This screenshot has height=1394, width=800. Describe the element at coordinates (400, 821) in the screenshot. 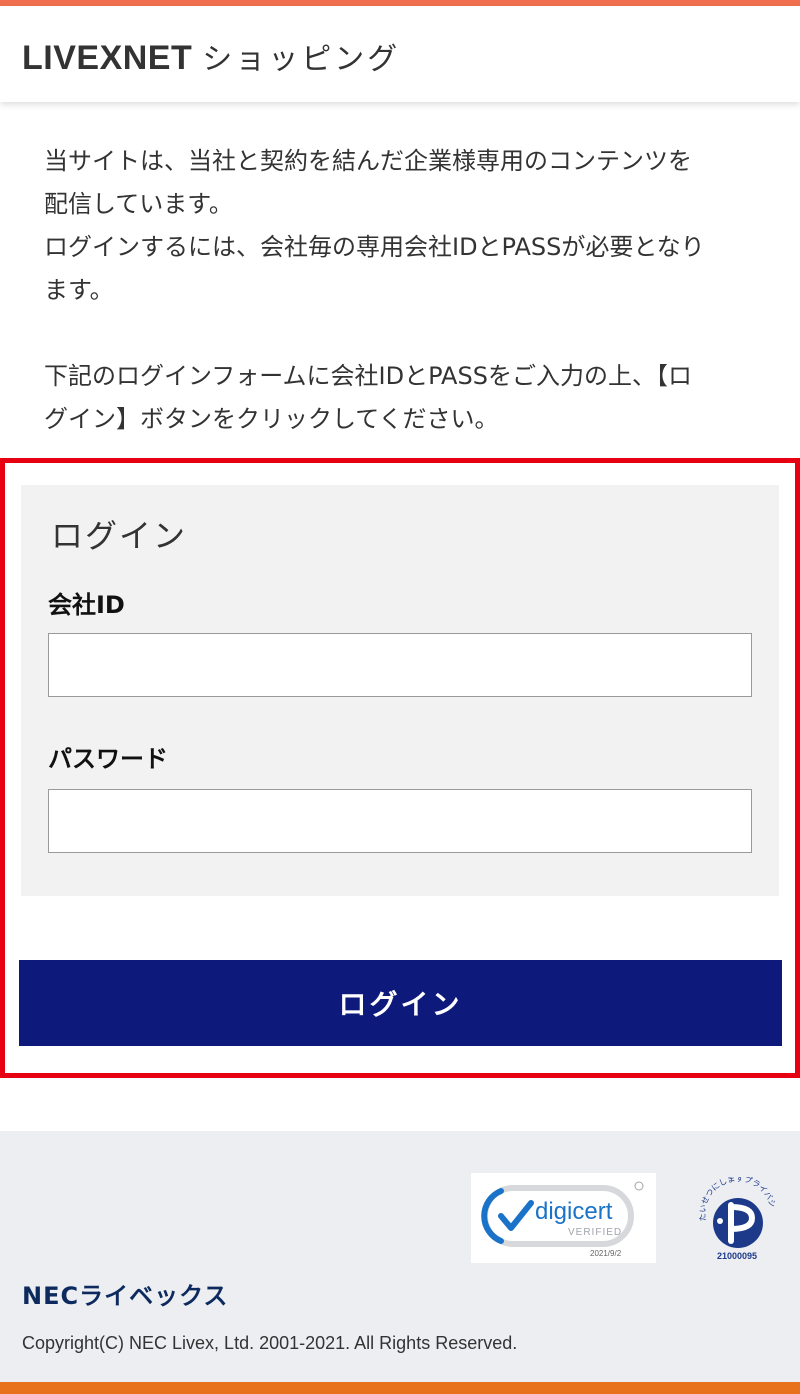

I see `password-input` at that location.